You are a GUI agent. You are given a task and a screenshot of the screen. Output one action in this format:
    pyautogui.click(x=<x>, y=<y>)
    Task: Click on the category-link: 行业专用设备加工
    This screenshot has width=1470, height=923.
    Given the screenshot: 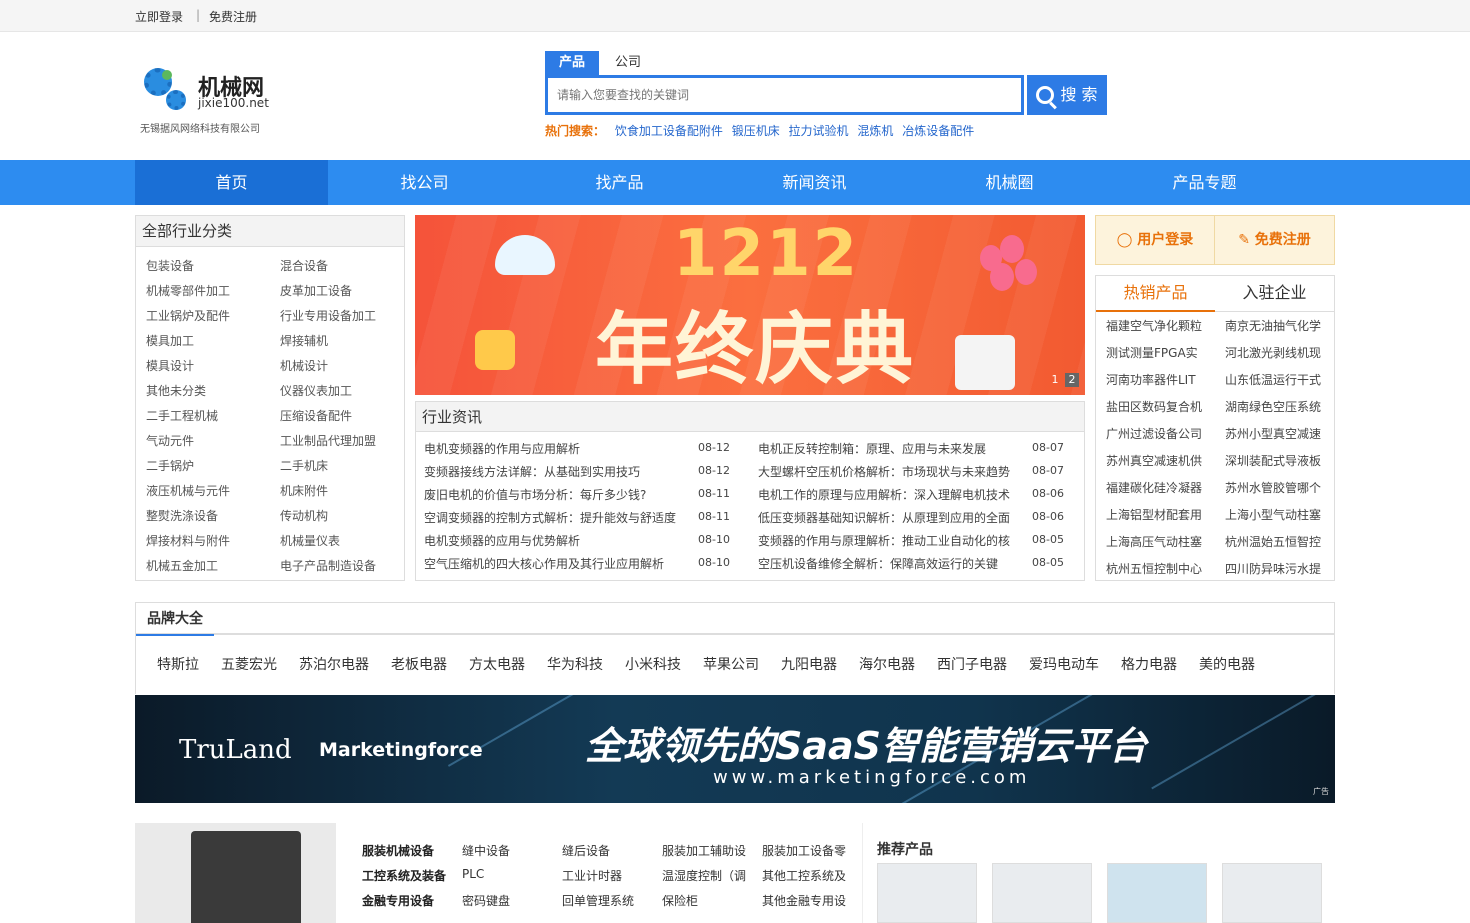 What is the action you would take?
    pyautogui.click(x=328, y=315)
    